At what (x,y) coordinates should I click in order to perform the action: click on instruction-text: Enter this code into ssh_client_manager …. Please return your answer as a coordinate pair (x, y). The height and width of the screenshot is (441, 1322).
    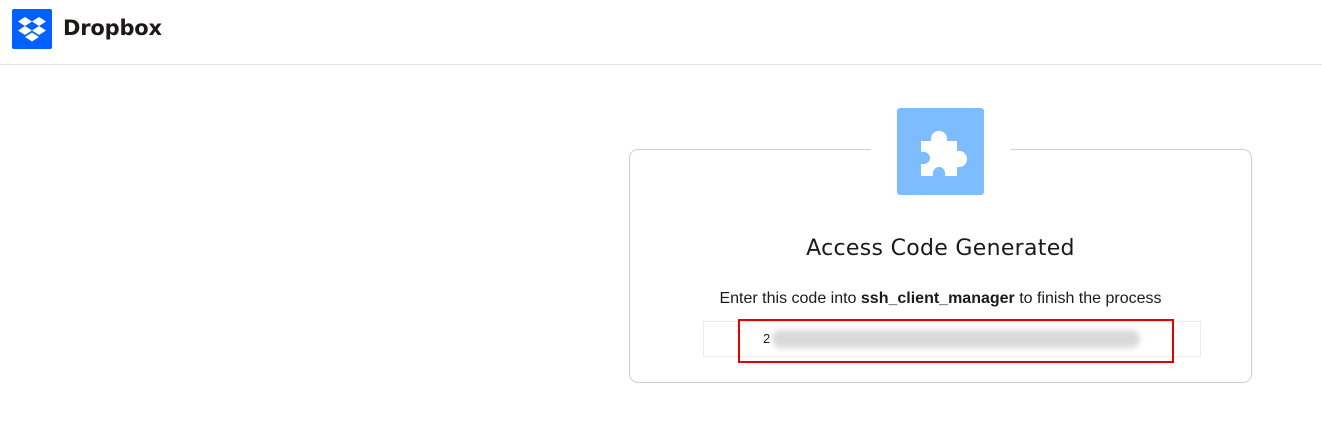
    Looking at the image, I should click on (940, 299).